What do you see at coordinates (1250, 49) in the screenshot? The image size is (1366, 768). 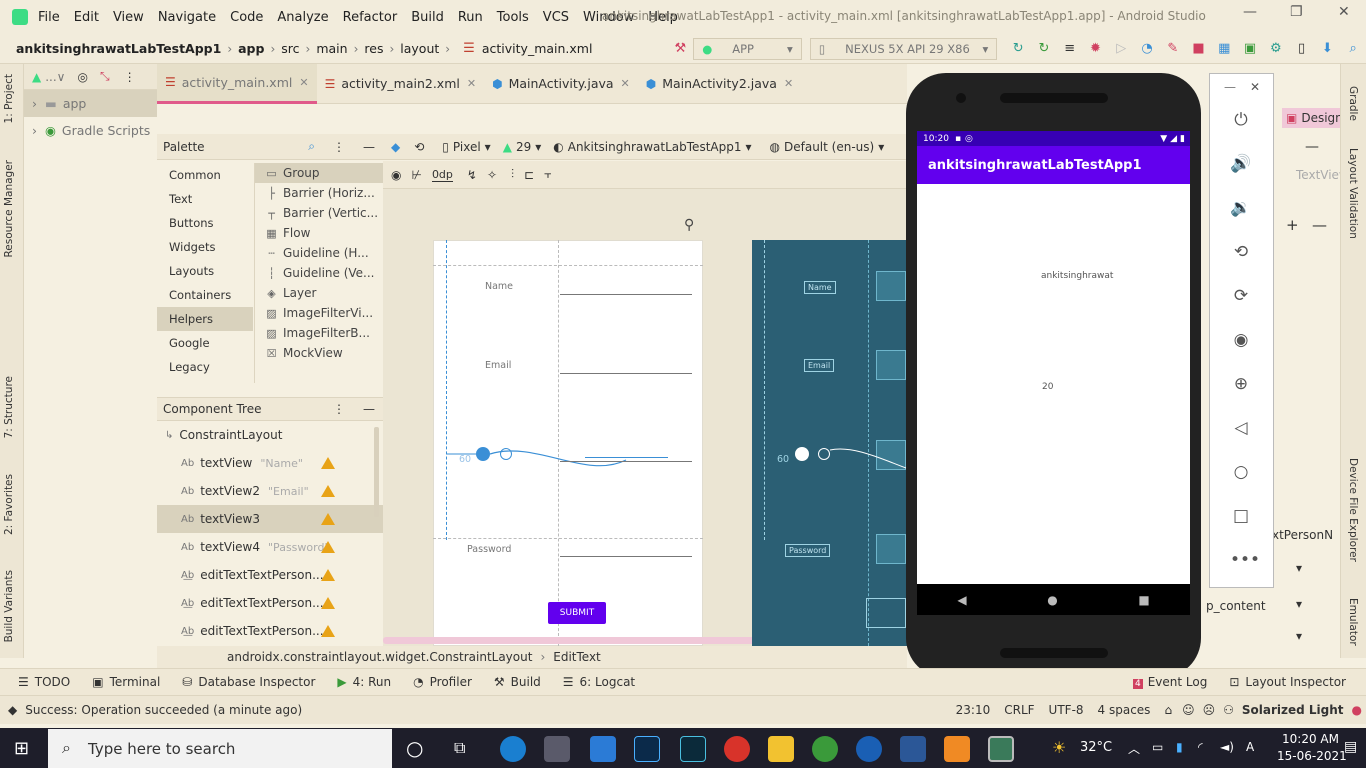 I see `terminal-icon: ▣` at bounding box center [1250, 49].